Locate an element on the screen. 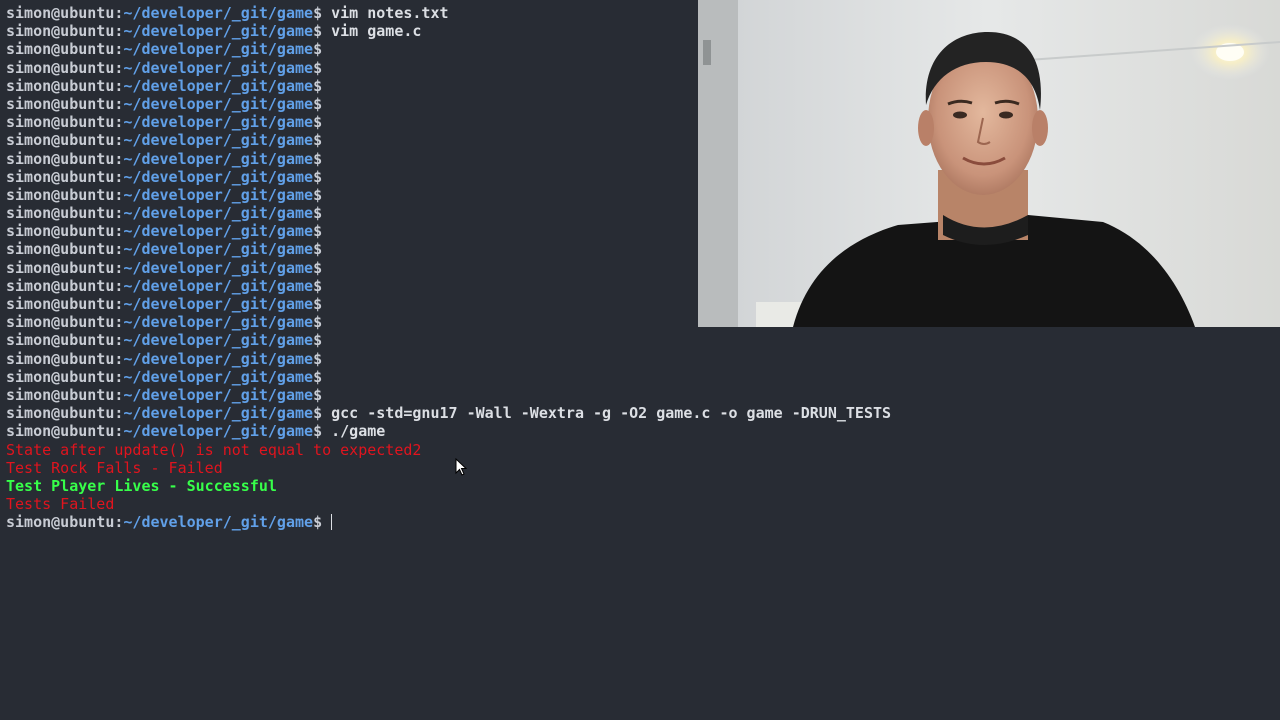  command-text is located at coordinates (326, 522).